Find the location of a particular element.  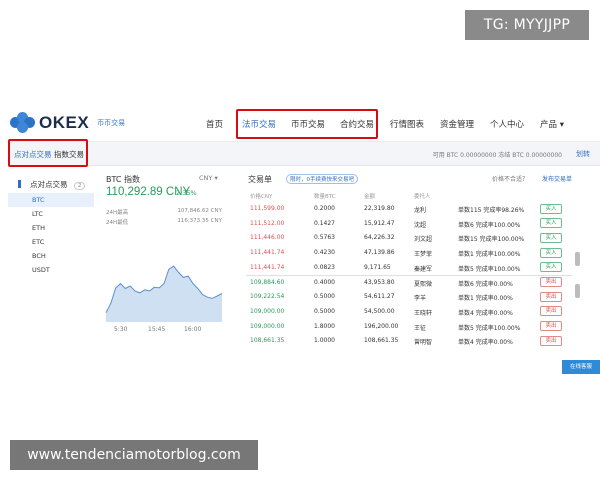

order-stats: 单数1 完成率100.00% is located at coordinates (489, 255).